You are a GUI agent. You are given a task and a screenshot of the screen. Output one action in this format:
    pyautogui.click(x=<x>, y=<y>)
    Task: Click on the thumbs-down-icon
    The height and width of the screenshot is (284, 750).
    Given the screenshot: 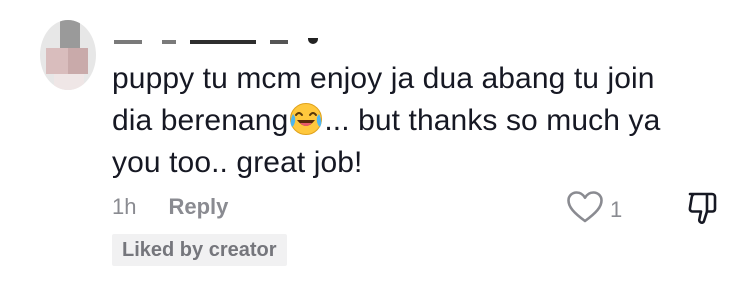 What is the action you would take?
    pyautogui.click(x=702, y=211)
    